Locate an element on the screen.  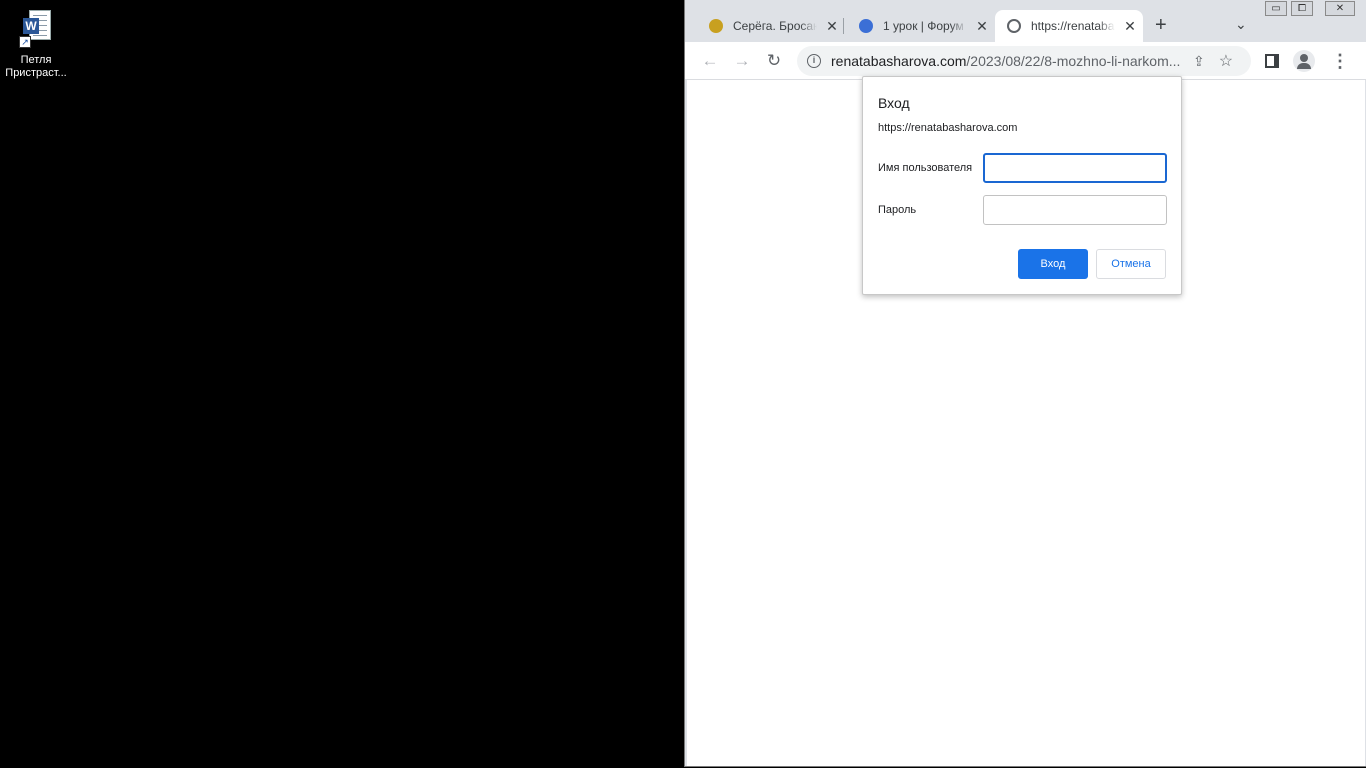
tab-title: 1 урок | Форум р is located at coordinates (925, 26).